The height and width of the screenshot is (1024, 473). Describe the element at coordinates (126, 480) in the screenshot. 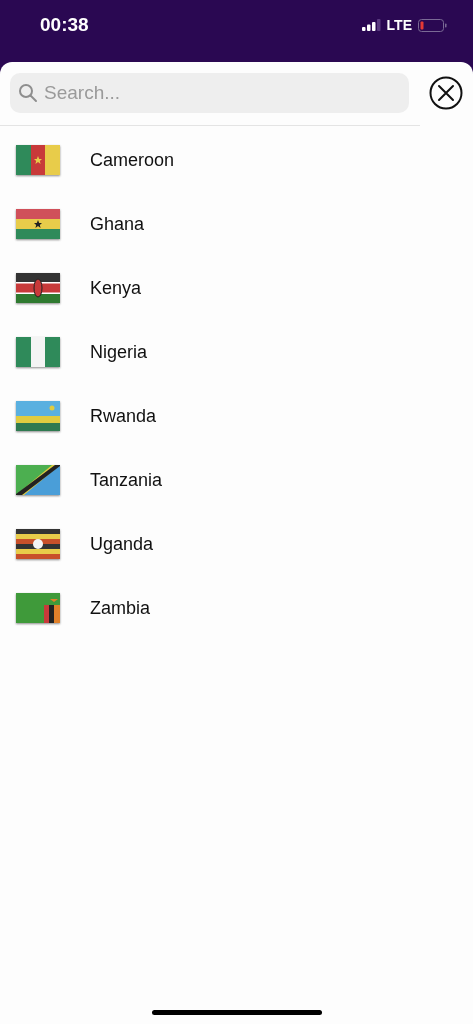

I see `country-name: Tanzania` at that location.